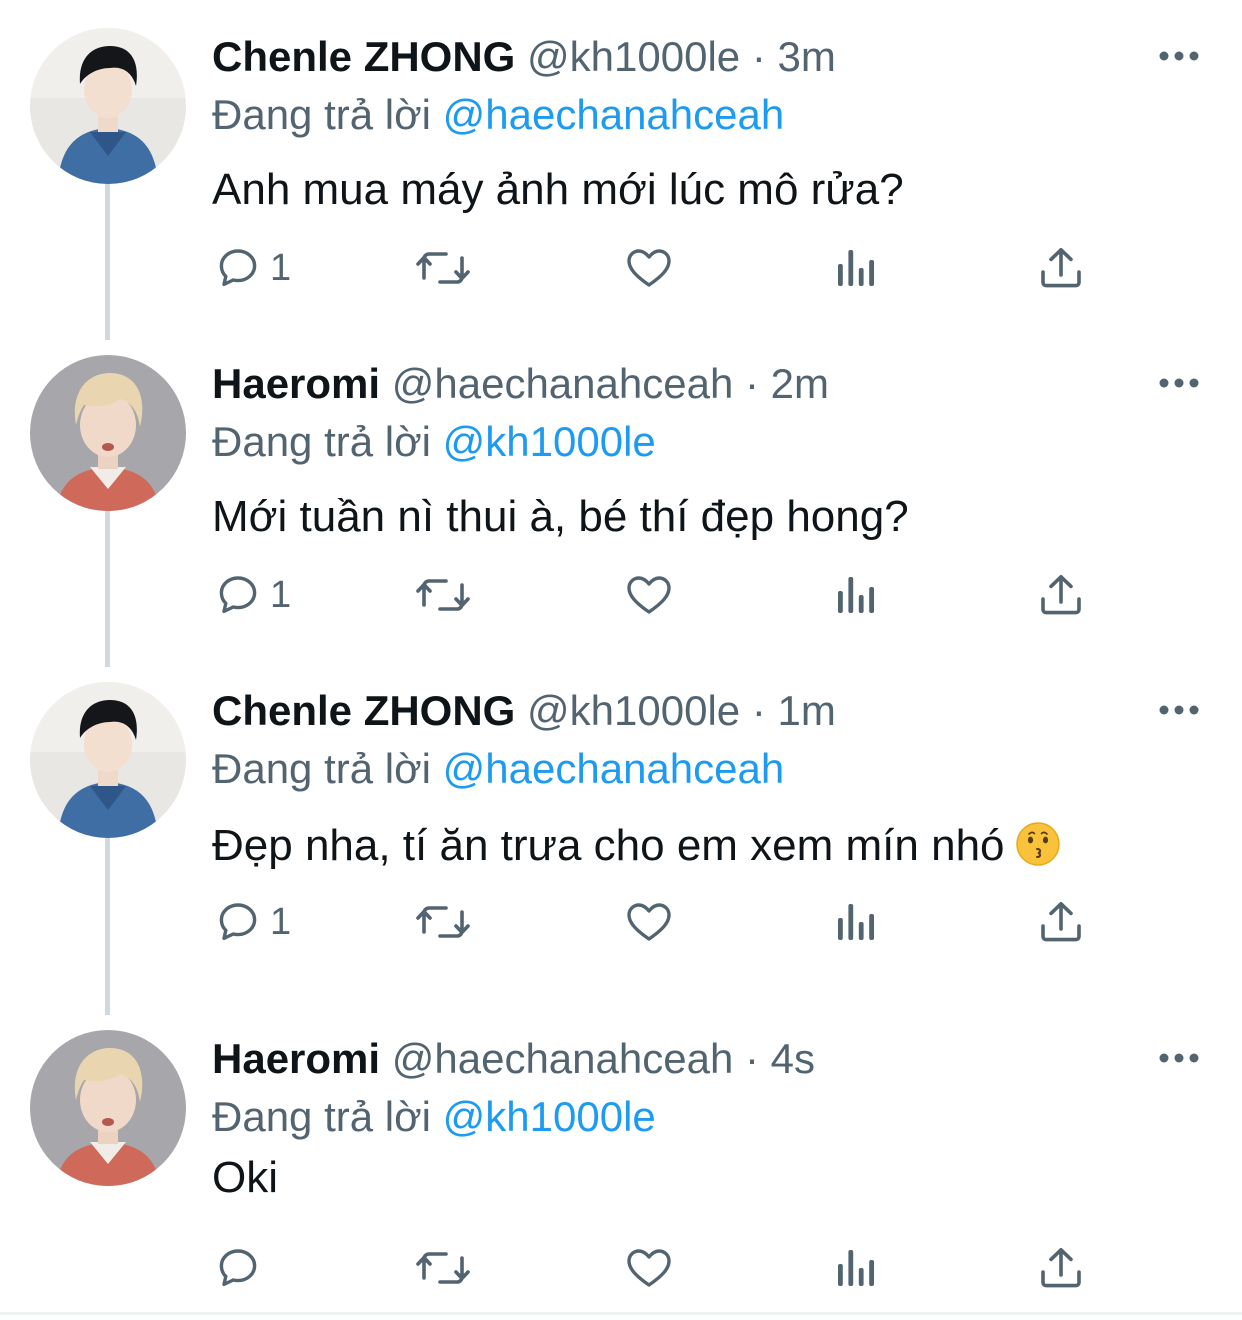  Describe the element at coordinates (807, 56) in the screenshot. I see `timestamp: 3m` at that location.